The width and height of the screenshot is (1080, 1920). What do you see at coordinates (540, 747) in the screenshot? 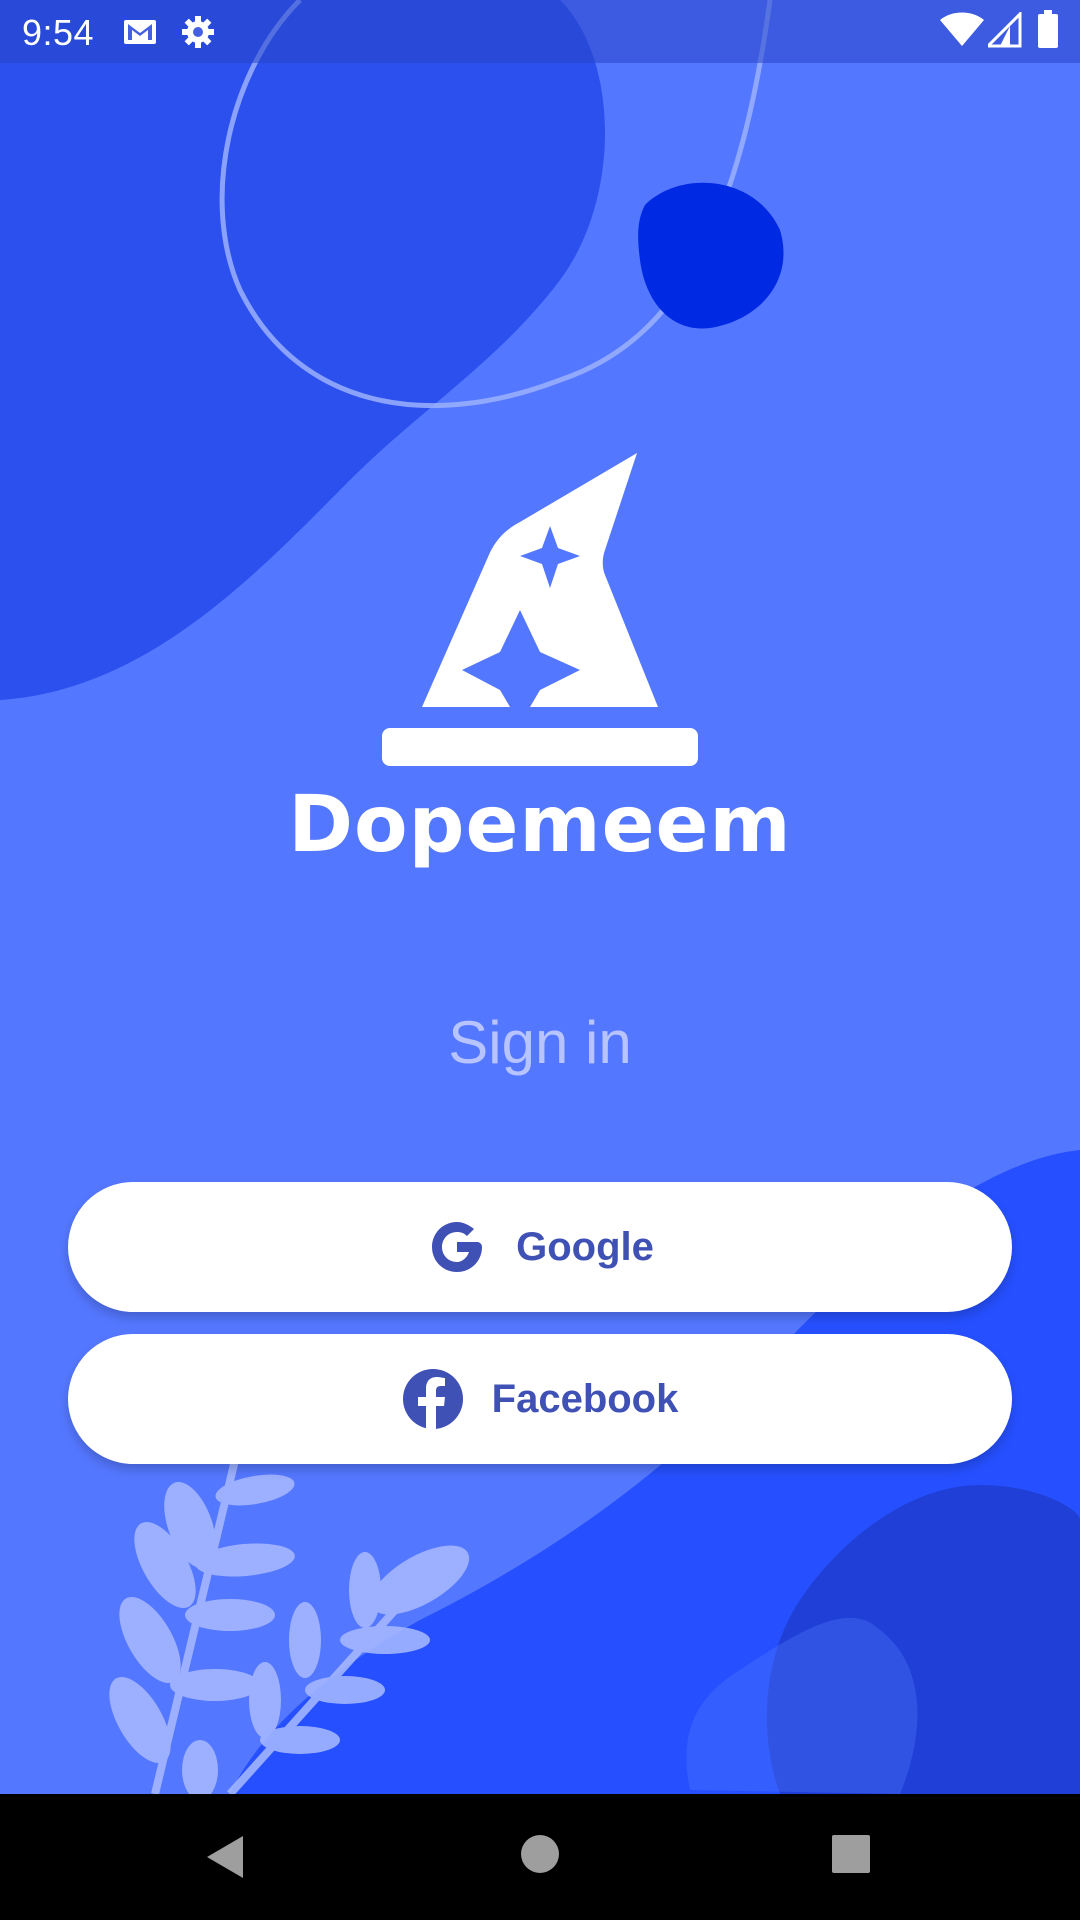
I see `hat-brim` at bounding box center [540, 747].